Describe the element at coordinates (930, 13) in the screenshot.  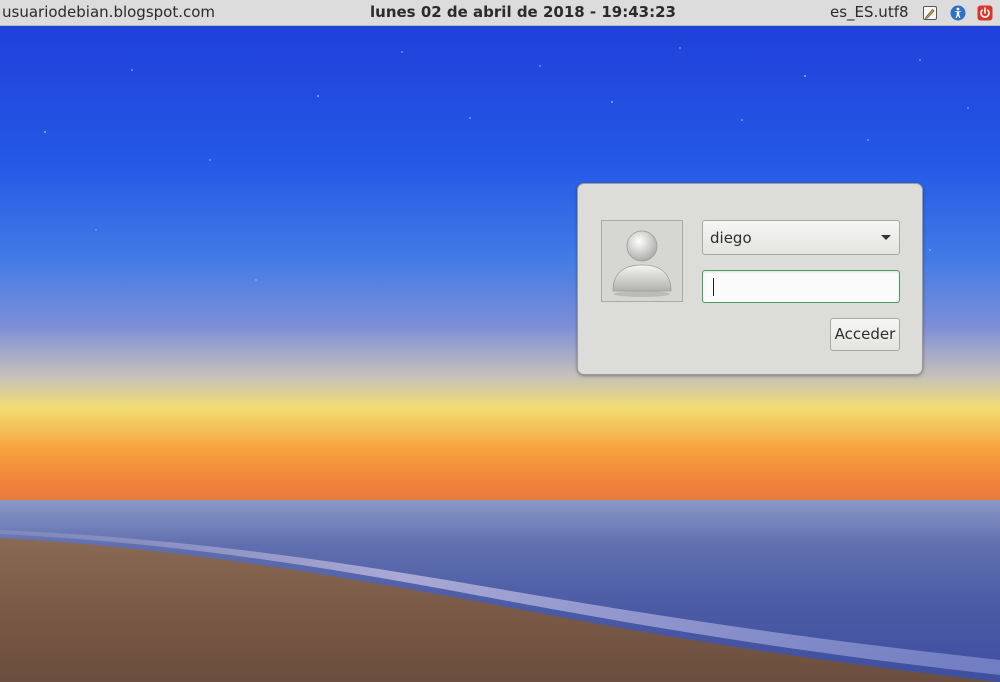
I see `session-icon` at that location.